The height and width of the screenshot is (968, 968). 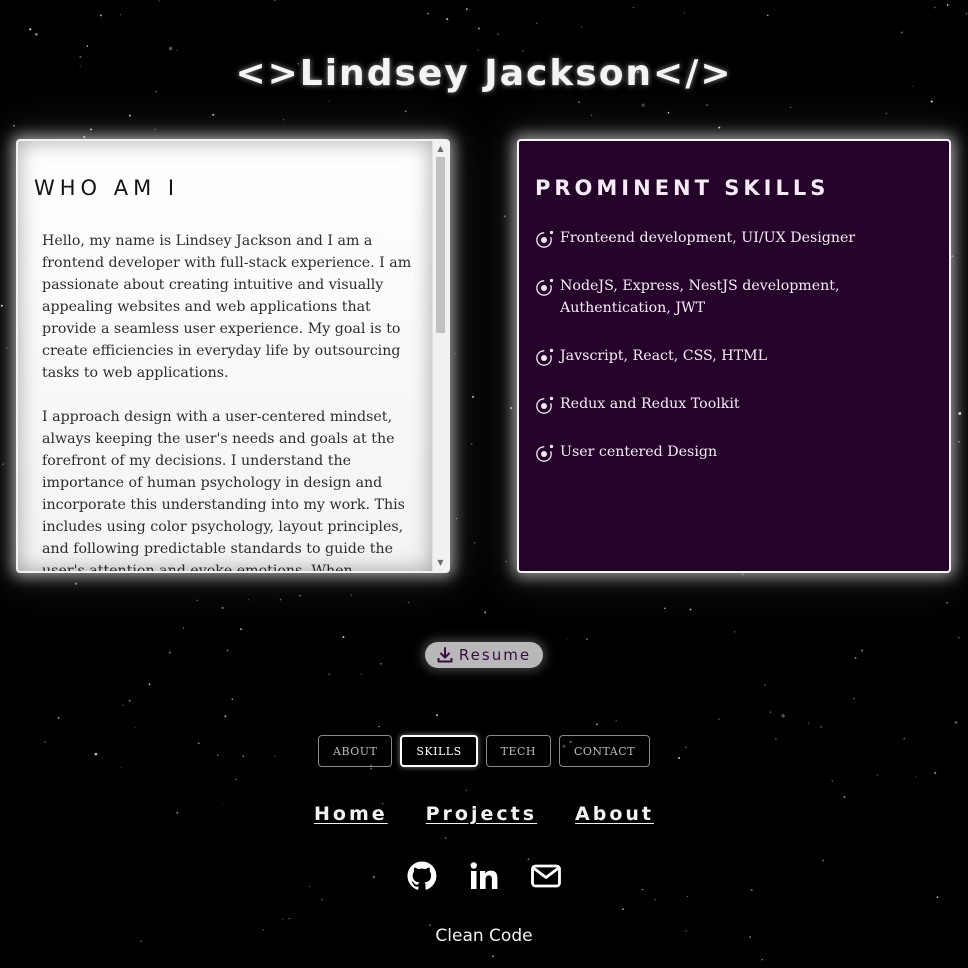 I want to click on about-scrollbar: ▲ ▼, so click(x=440, y=356).